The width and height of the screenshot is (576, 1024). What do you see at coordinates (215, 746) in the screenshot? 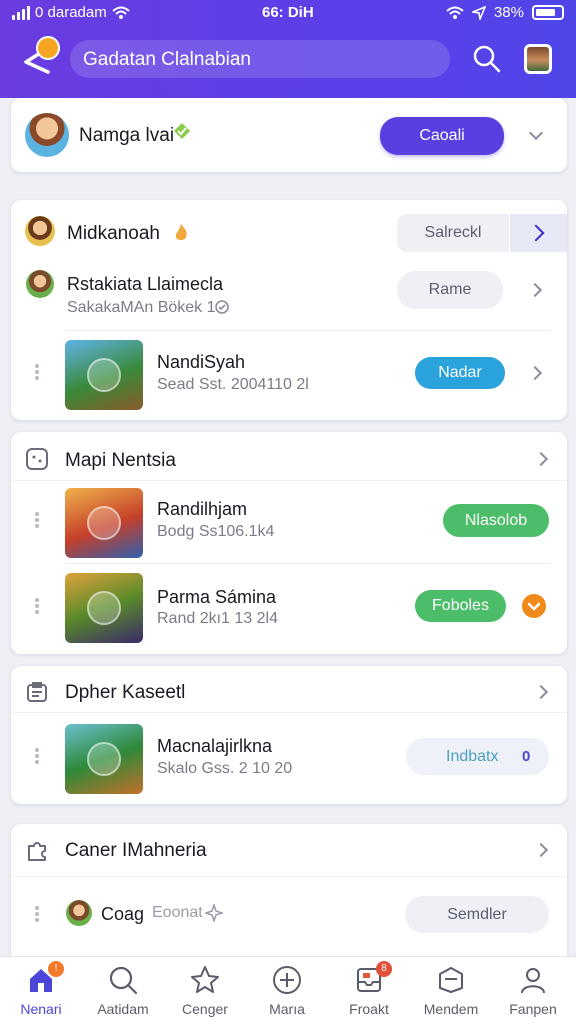
I see `item-title: Macnalajirlkna` at bounding box center [215, 746].